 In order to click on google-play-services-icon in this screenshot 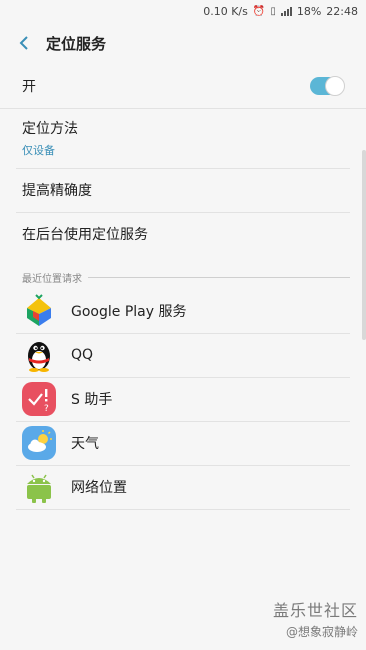, I will do `click(39, 311)`.